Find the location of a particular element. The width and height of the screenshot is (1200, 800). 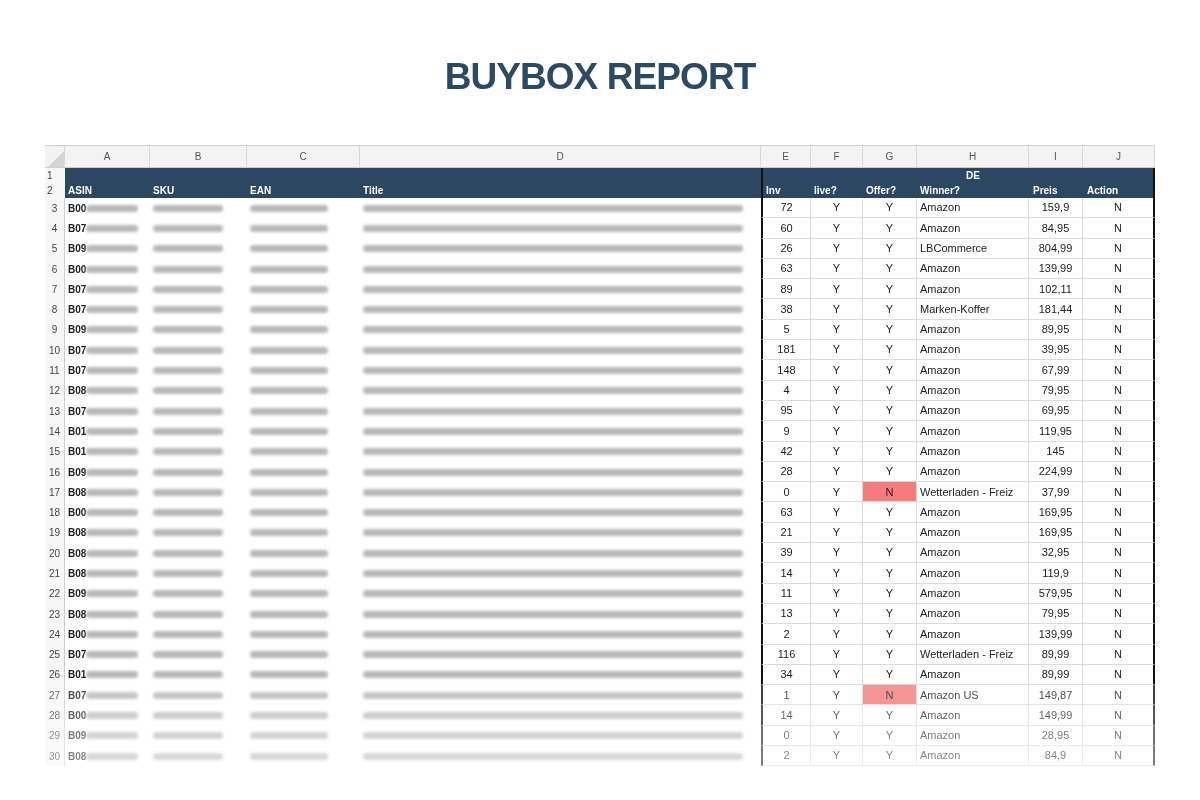

select-all-corner-icon is located at coordinates (56, 159).